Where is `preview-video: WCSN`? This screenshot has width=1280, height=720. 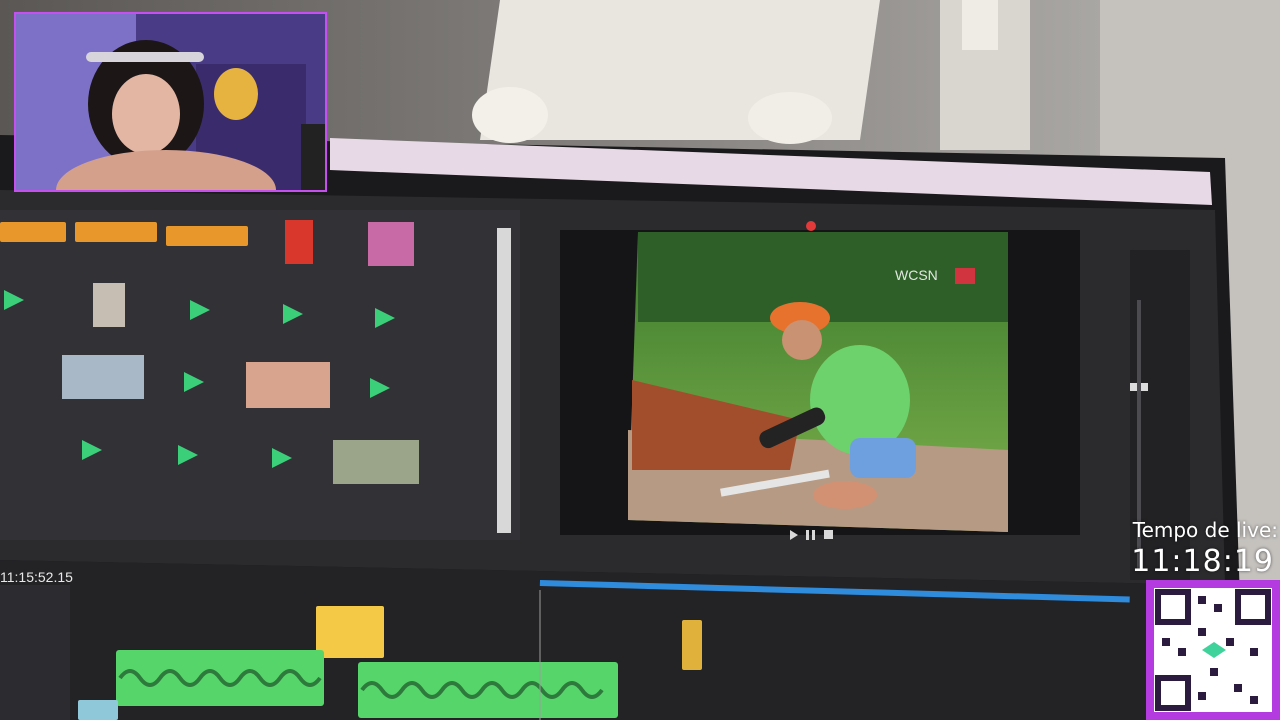 preview-video: WCSN is located at coordinates (818, 382).